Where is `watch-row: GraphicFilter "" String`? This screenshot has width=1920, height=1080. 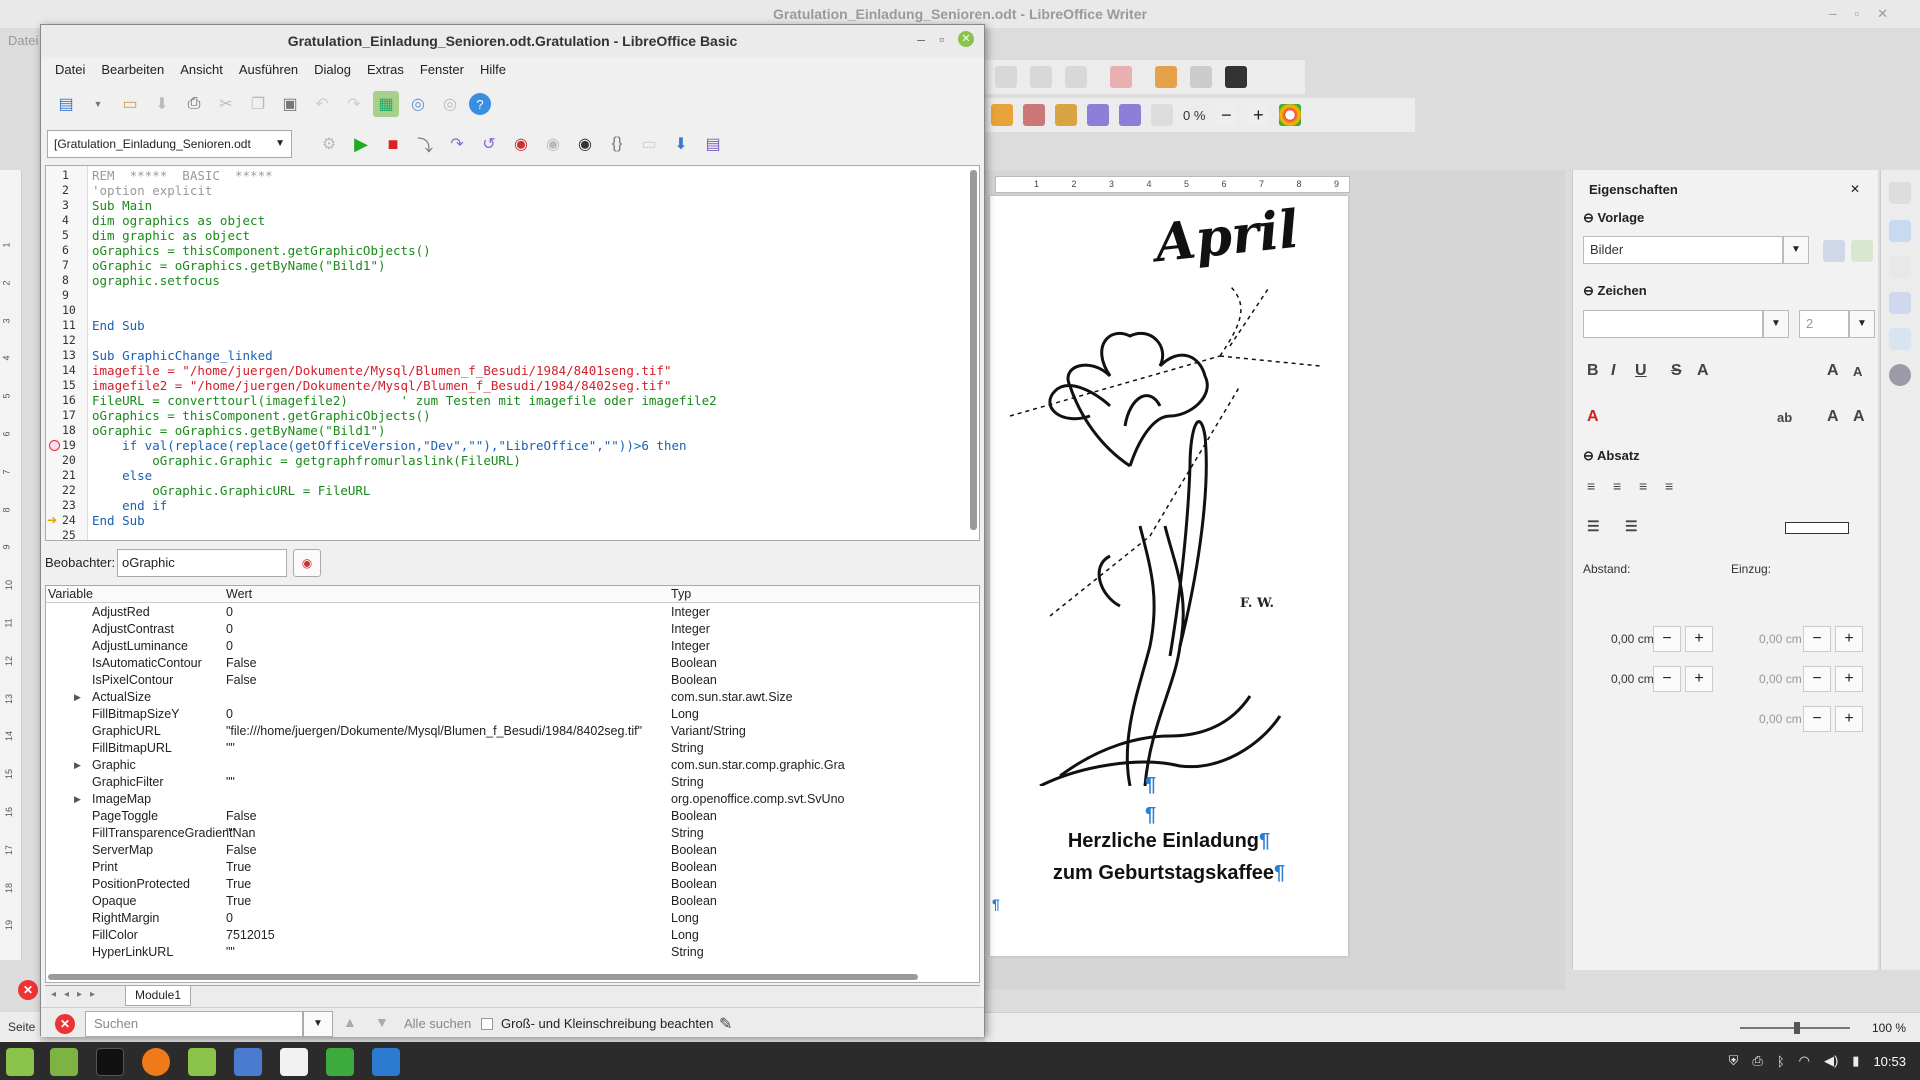 watch-row: GraphicFilter "" String is located at coordinates (512, 782).